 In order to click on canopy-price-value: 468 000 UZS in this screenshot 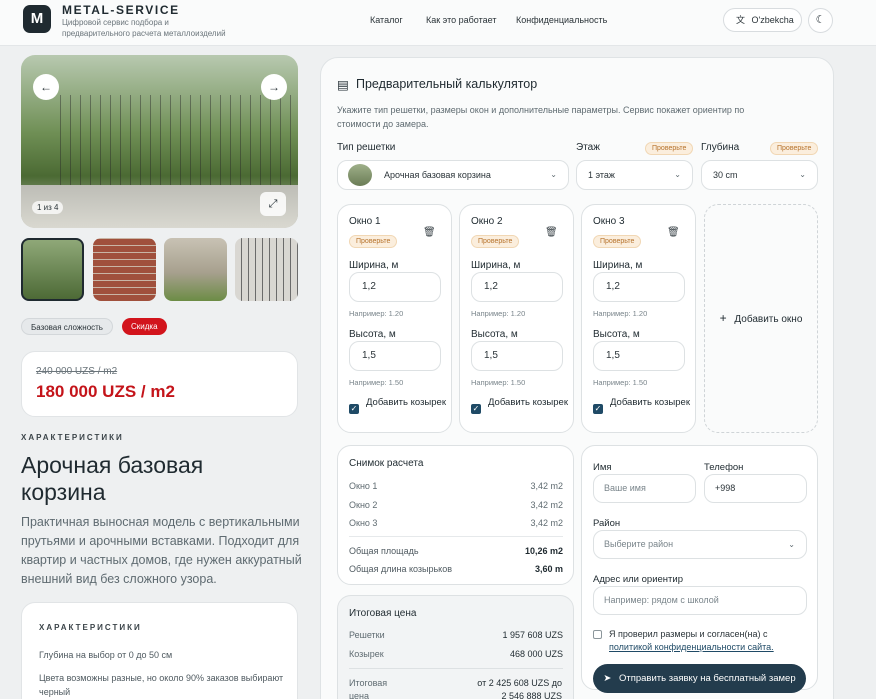, I will do `click(536, 654)`.